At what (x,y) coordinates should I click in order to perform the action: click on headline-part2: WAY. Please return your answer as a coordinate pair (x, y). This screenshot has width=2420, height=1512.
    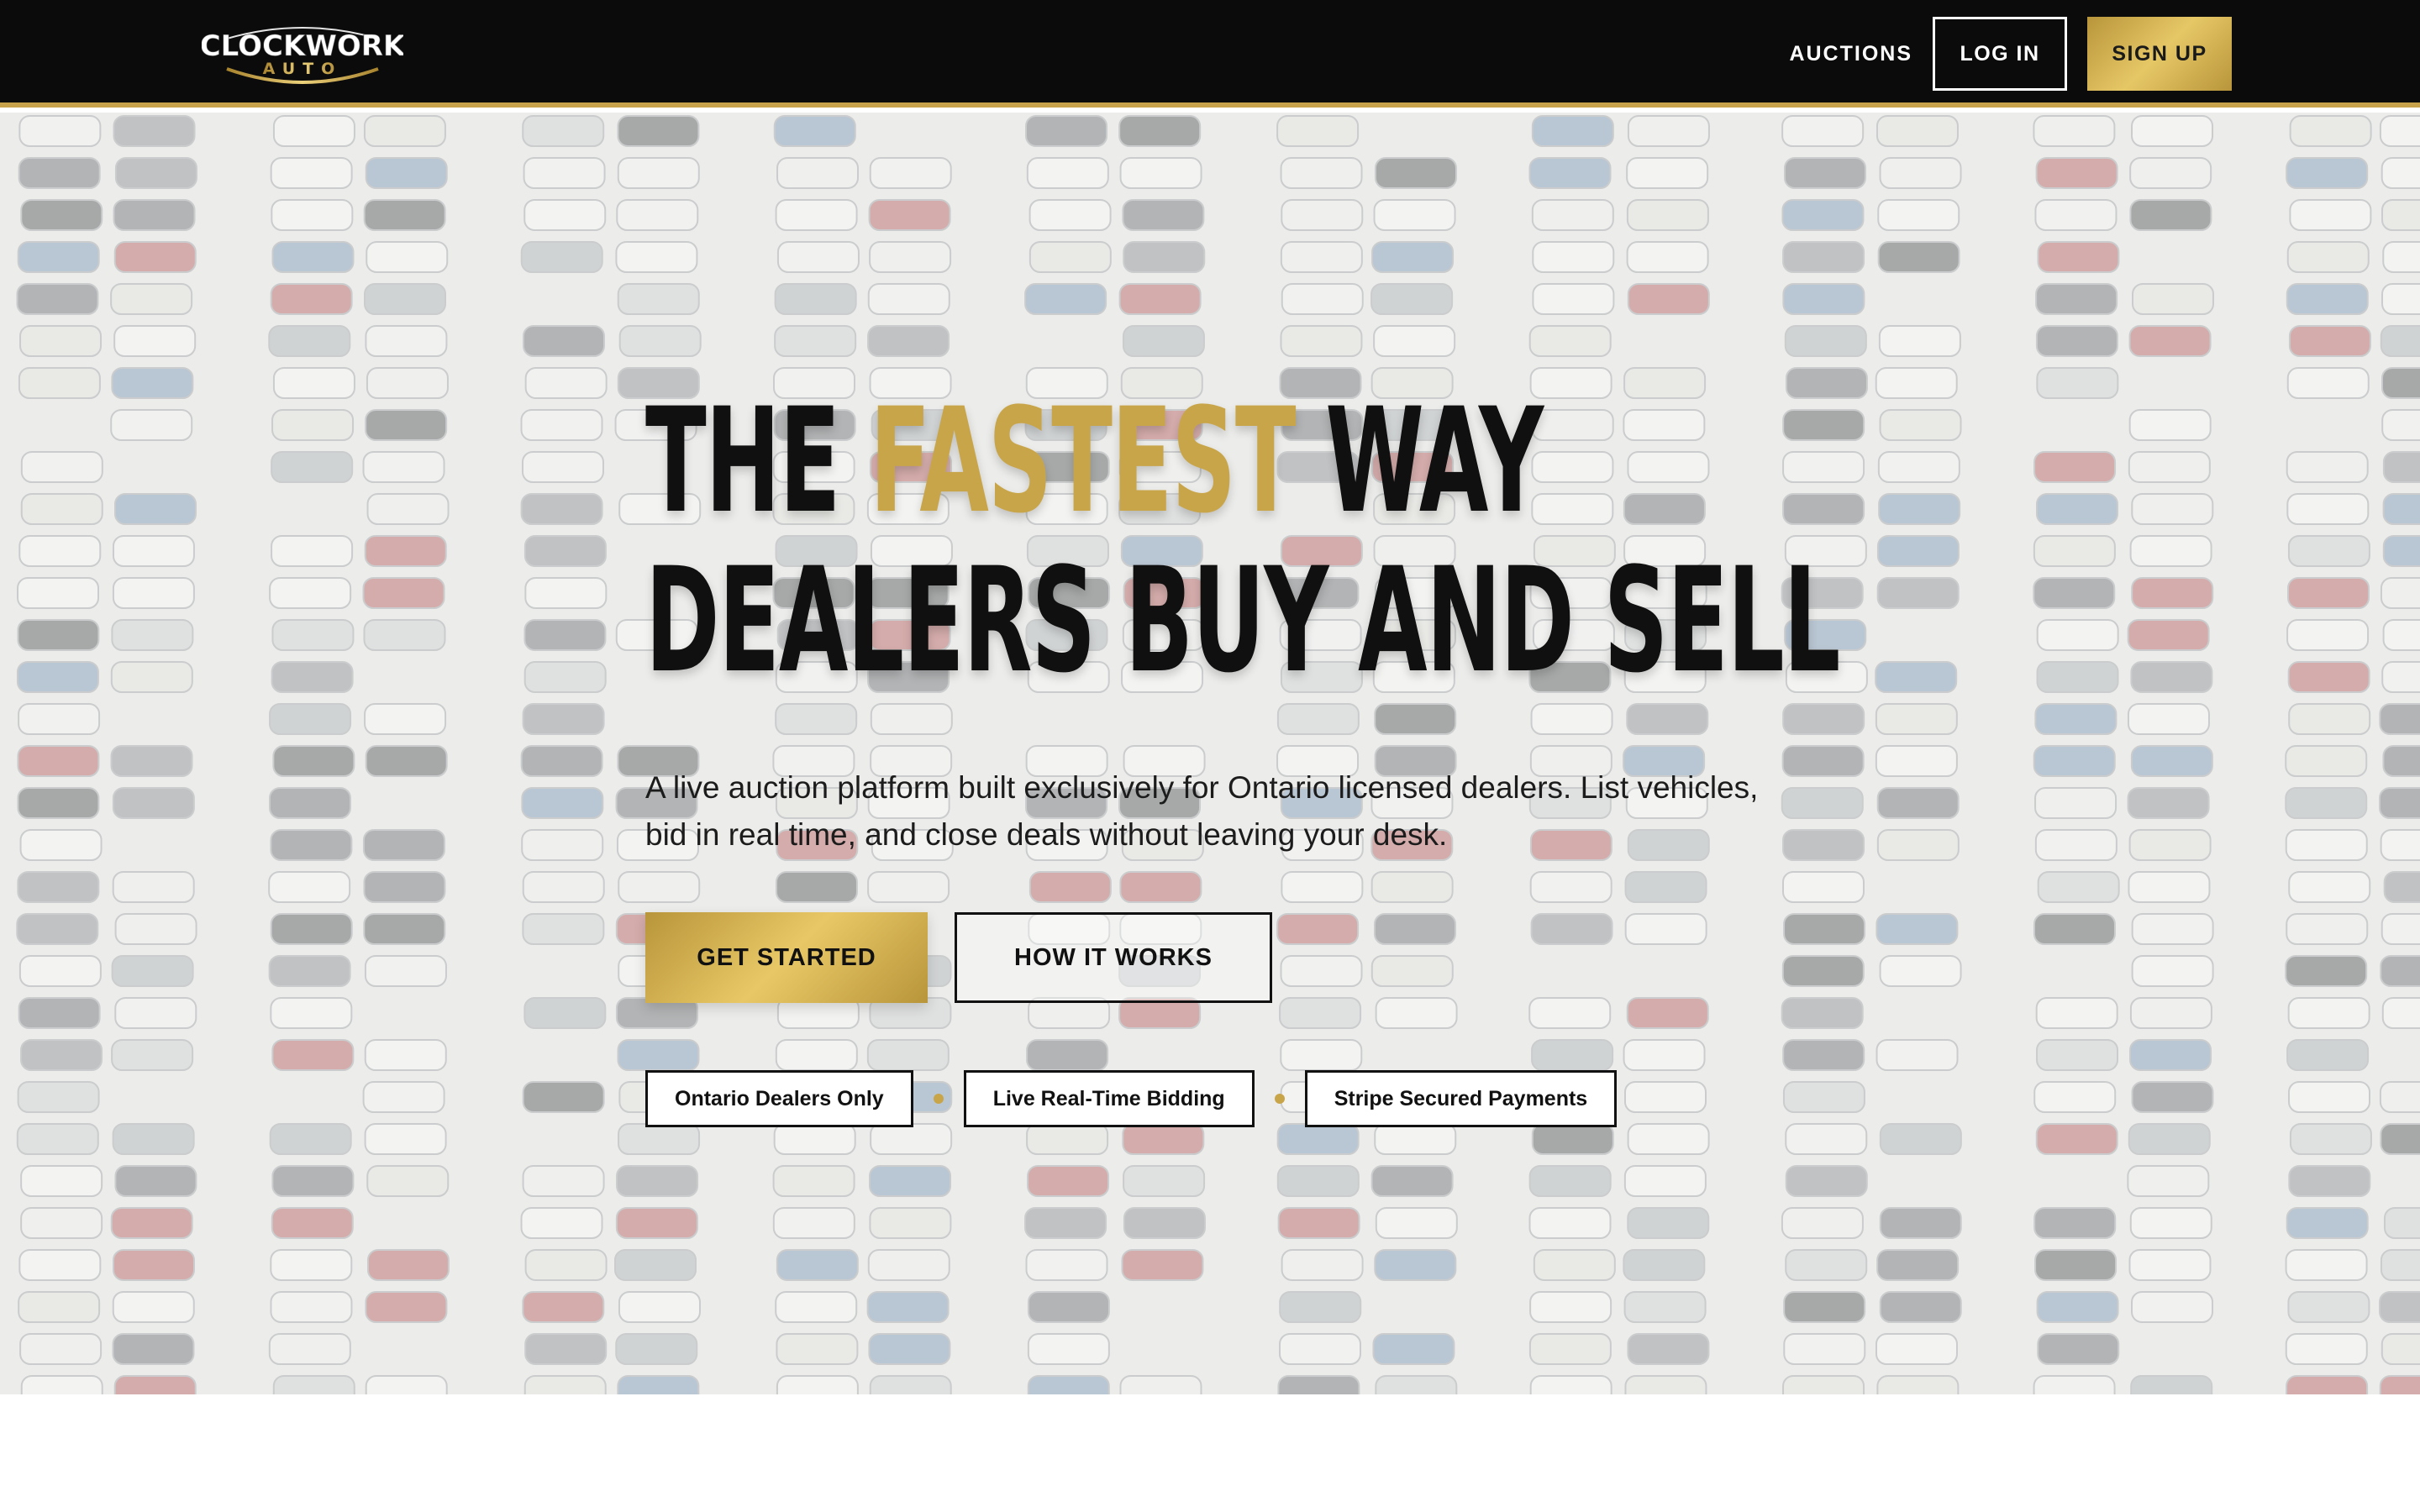
    Looking at the image, I should click on (1419, 460).